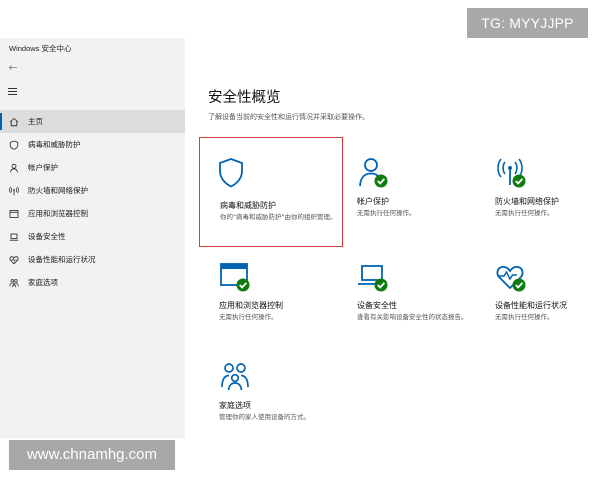 The width and height of the screenshot is (600, 480). I want to click on tile-title: 病毒和威胁防护, so click(248, 205).